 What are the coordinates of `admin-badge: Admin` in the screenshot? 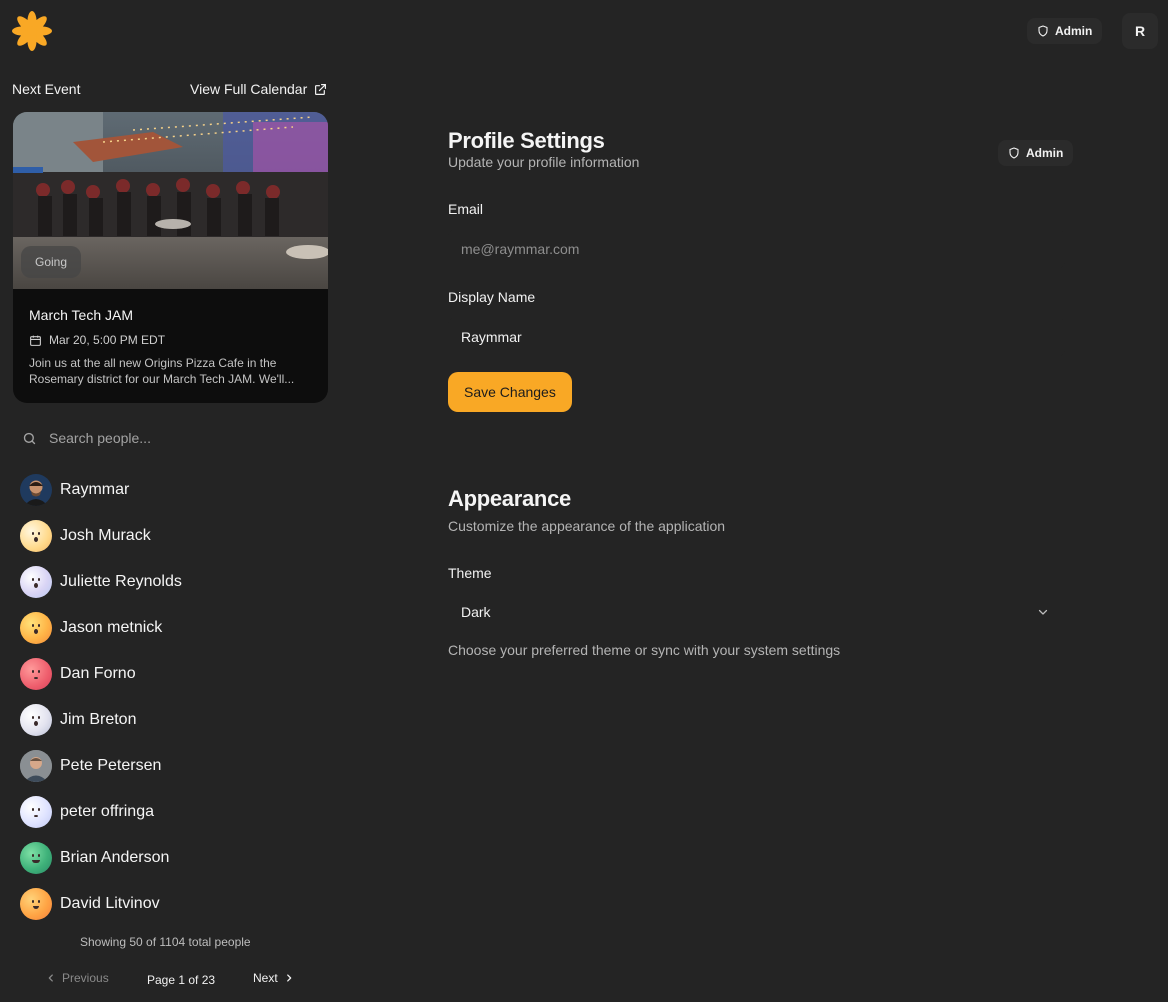 It's located at (1065, 31).